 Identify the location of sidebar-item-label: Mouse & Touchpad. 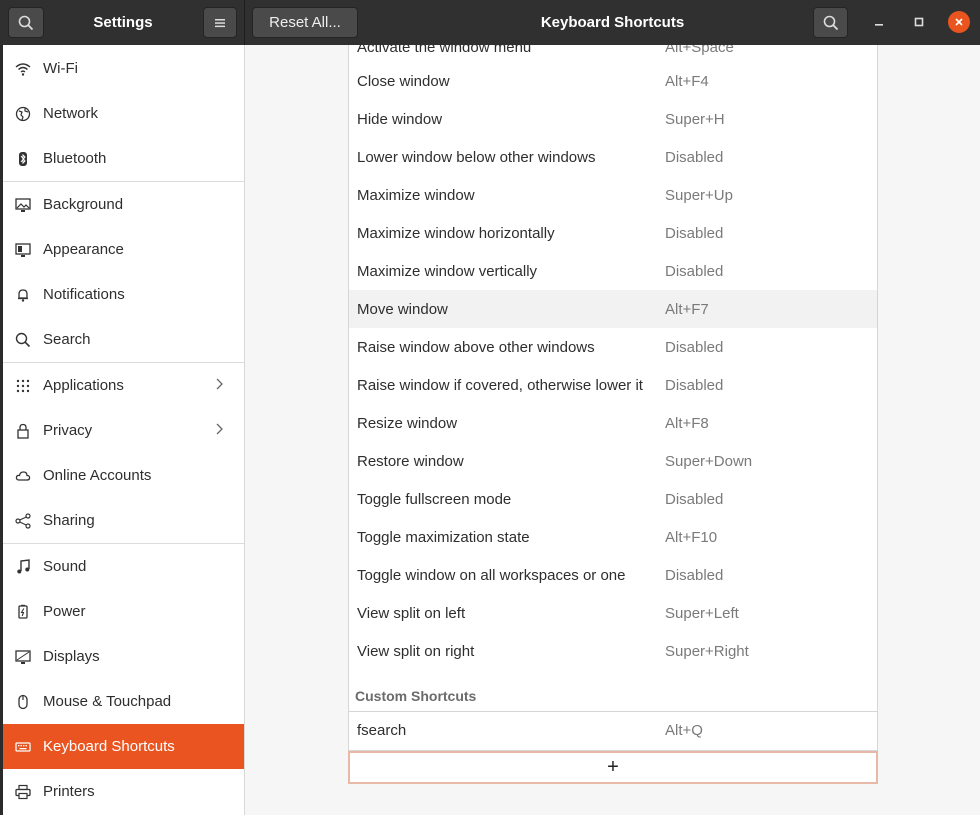
(107, 701).